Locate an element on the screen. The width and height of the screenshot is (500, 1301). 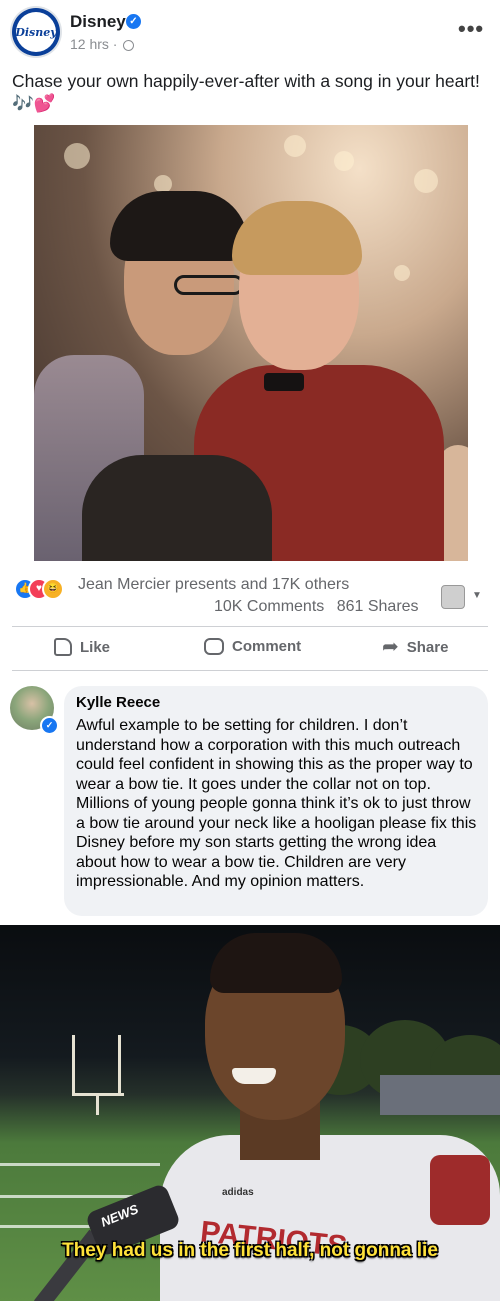
share-button: ➦ Share is located at coordinates (415, 647).